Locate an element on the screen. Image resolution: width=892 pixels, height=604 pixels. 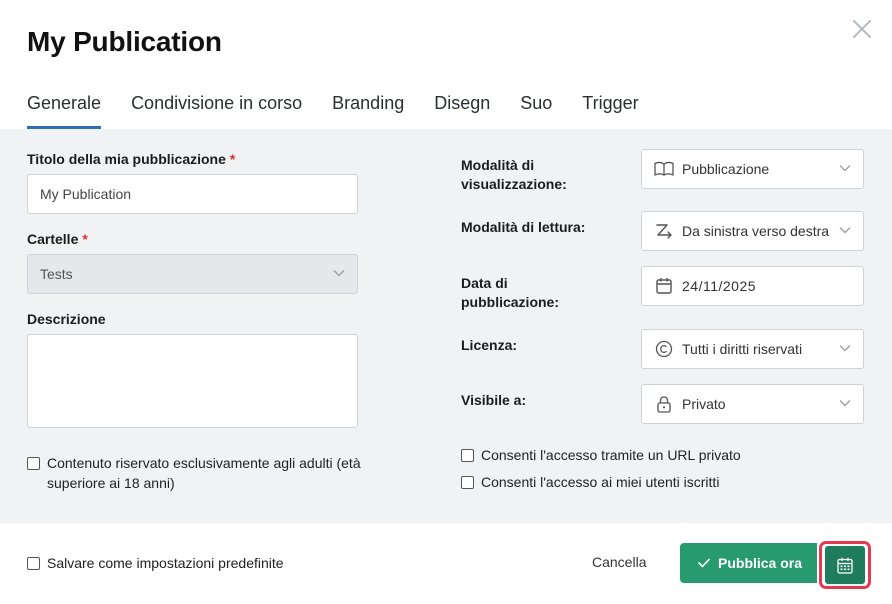
description-textarea is located at coordinates (192, 381).